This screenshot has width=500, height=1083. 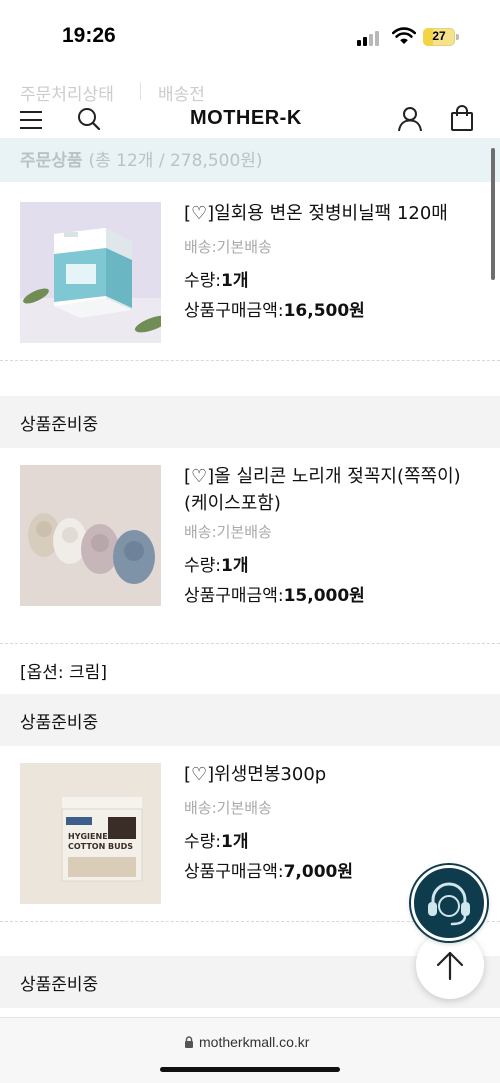 I want to click on svg-text: HYGIENE, so click(x=88, y=836).